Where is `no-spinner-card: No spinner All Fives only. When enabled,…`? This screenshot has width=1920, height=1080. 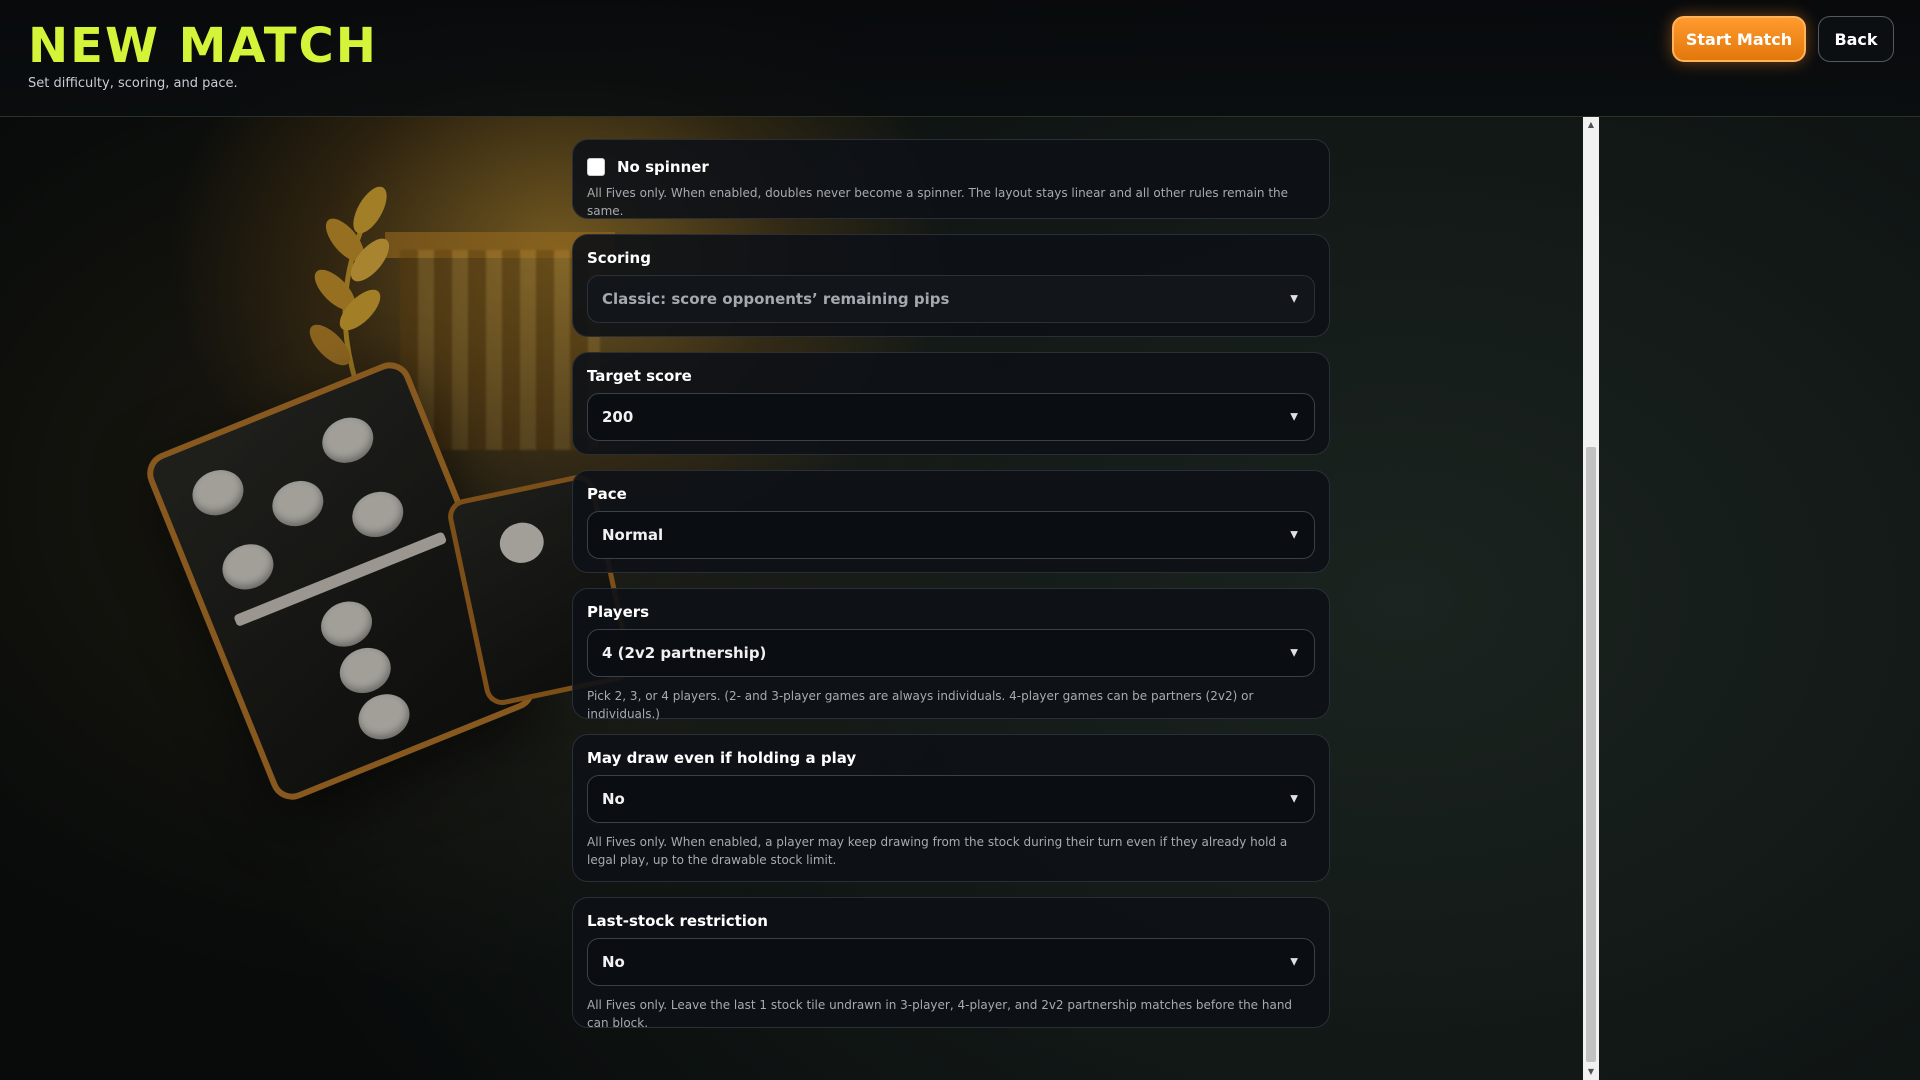 no-spinner-card: No spinner All Fives only. When enabled,… is located at coordinates (951, 179).